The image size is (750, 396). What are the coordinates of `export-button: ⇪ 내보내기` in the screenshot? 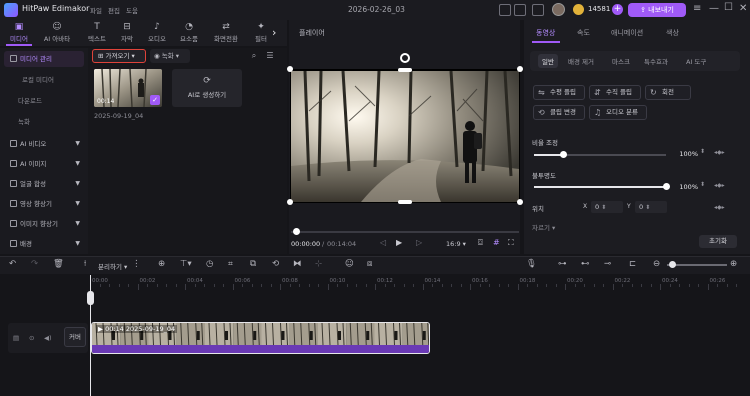 It's located at (657, 10).